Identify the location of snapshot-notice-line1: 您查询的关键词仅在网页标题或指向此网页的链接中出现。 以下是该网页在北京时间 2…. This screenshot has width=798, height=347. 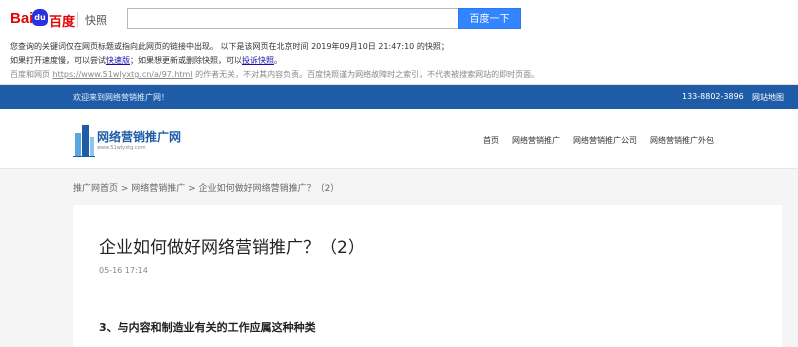
(229, 46).